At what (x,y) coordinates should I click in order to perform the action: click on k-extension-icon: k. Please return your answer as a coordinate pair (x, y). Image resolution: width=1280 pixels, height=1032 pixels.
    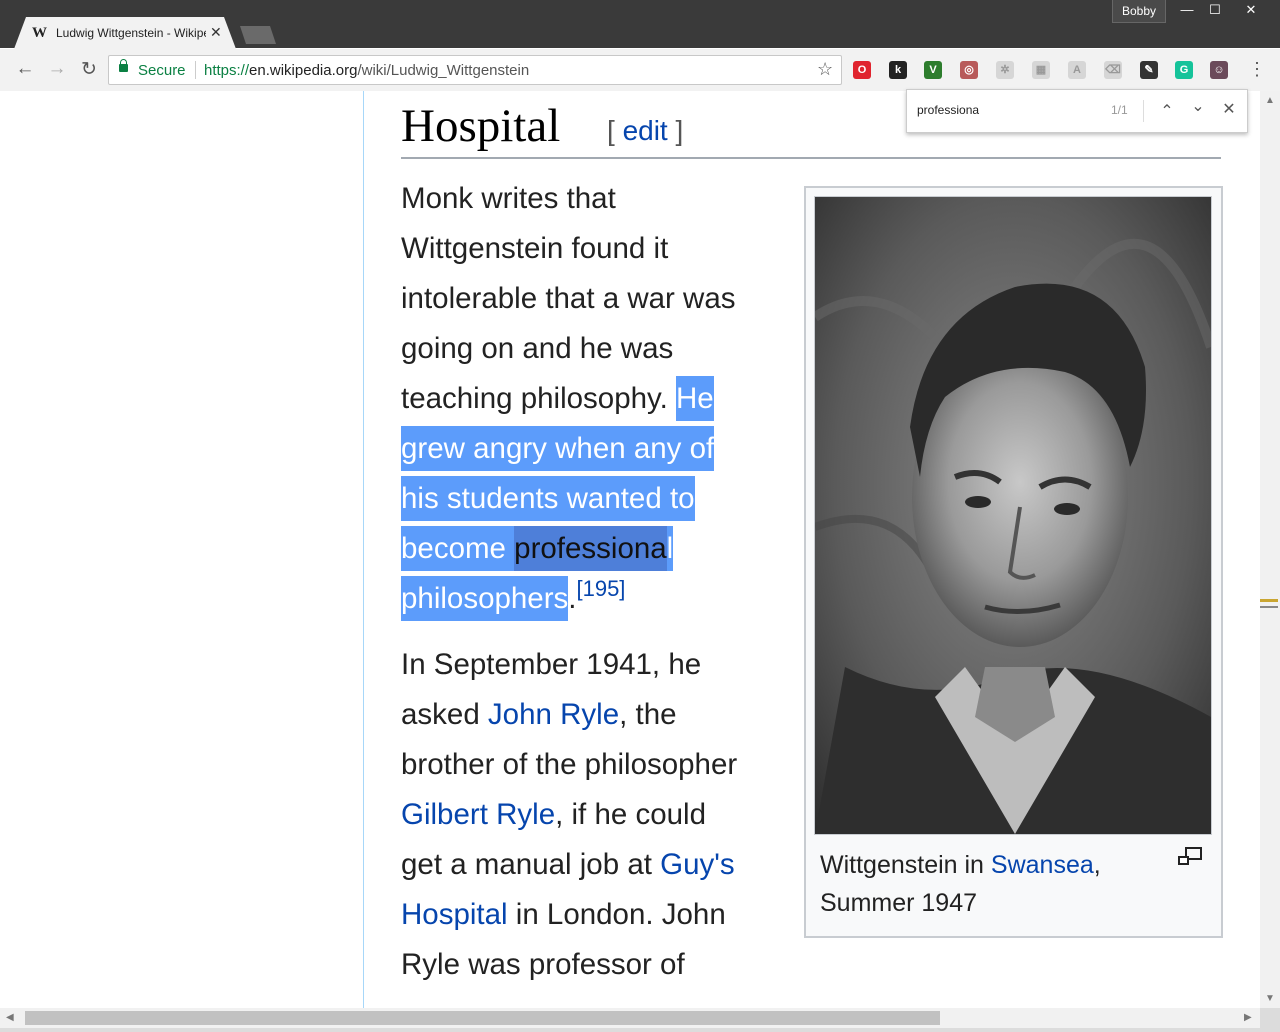
    Looking at the image, I should click on (898, 70).